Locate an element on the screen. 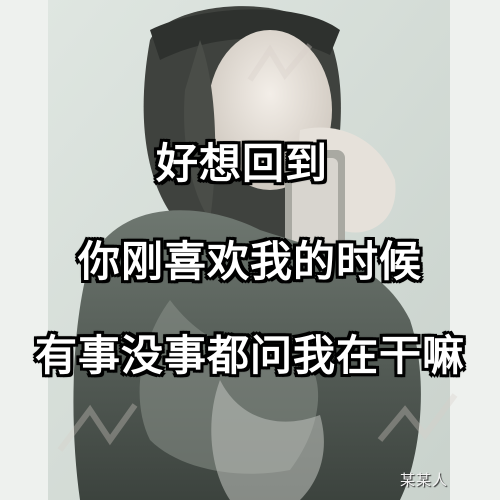 Image resolution: width=500 pixels, height=500 pixels. caption-line-3: 有事没事都问我在干嘛 is located at coordinates (249, 355).